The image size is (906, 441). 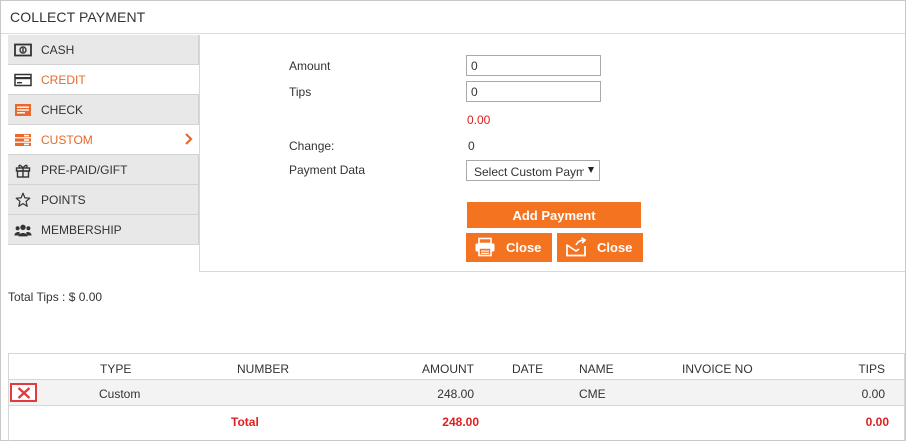 I want to click on footer-total-tips: 0.00, so click(x=877, y=422).